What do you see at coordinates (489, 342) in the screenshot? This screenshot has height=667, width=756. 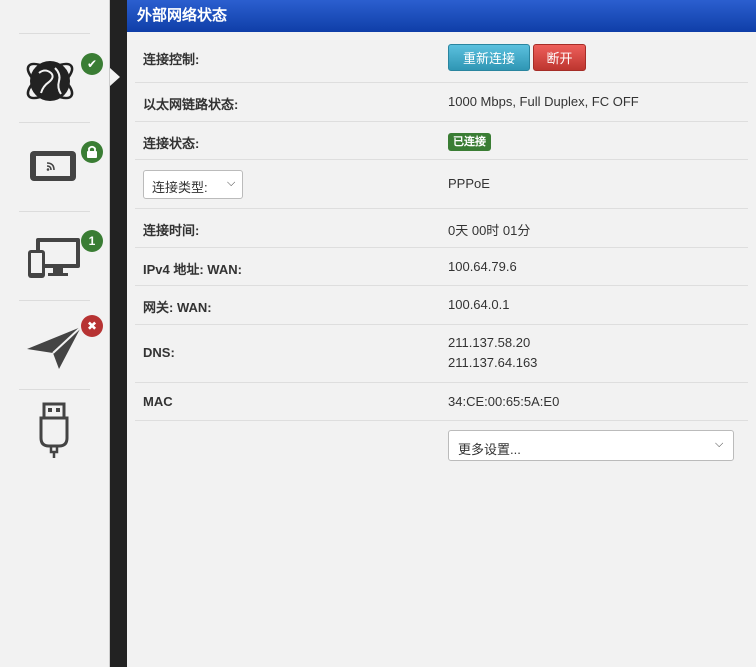 I see `dns-primary-value: 211.137.58.20` at bounding box center [489, 342].